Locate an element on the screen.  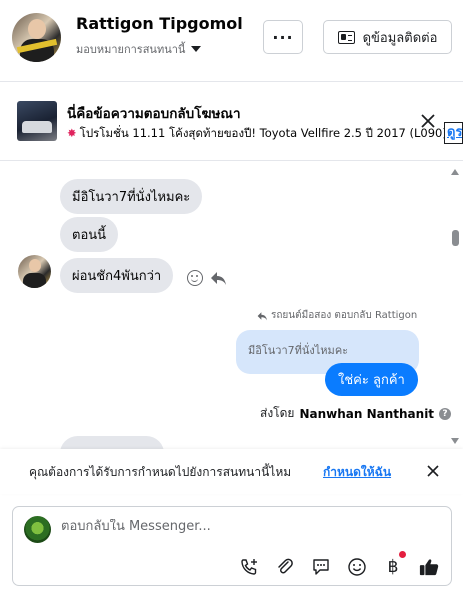
attach-button is located at coordinates (285, 567).